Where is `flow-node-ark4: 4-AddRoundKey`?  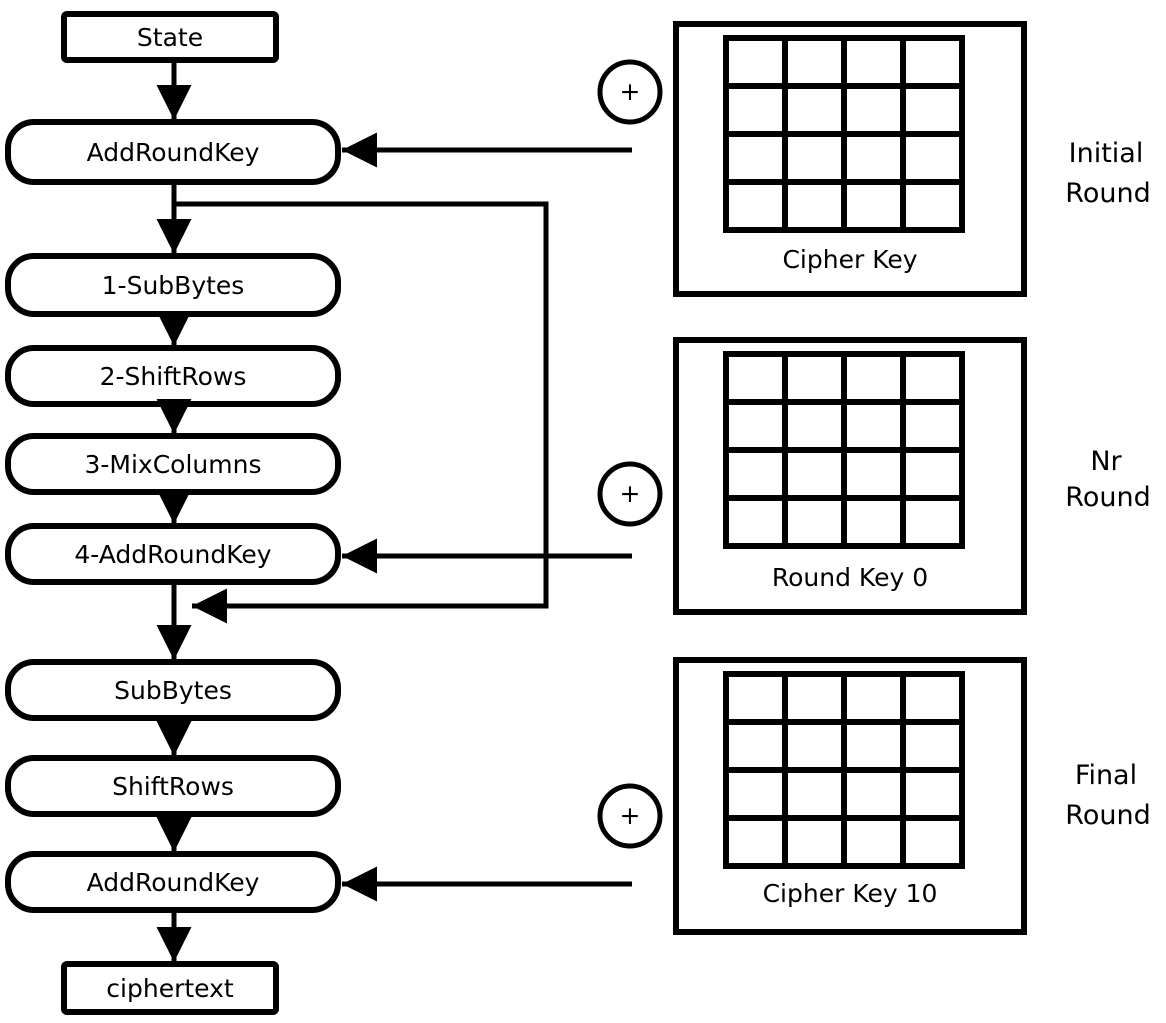 flow-node-ark4: 4-AddRoundKey is located at coordinates (173, 554).